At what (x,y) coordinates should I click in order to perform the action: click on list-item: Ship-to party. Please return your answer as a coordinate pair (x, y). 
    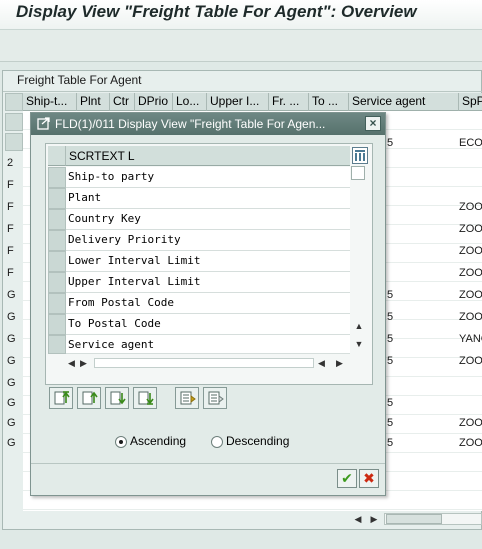
    Looking at the image, I should click on (208, 177).